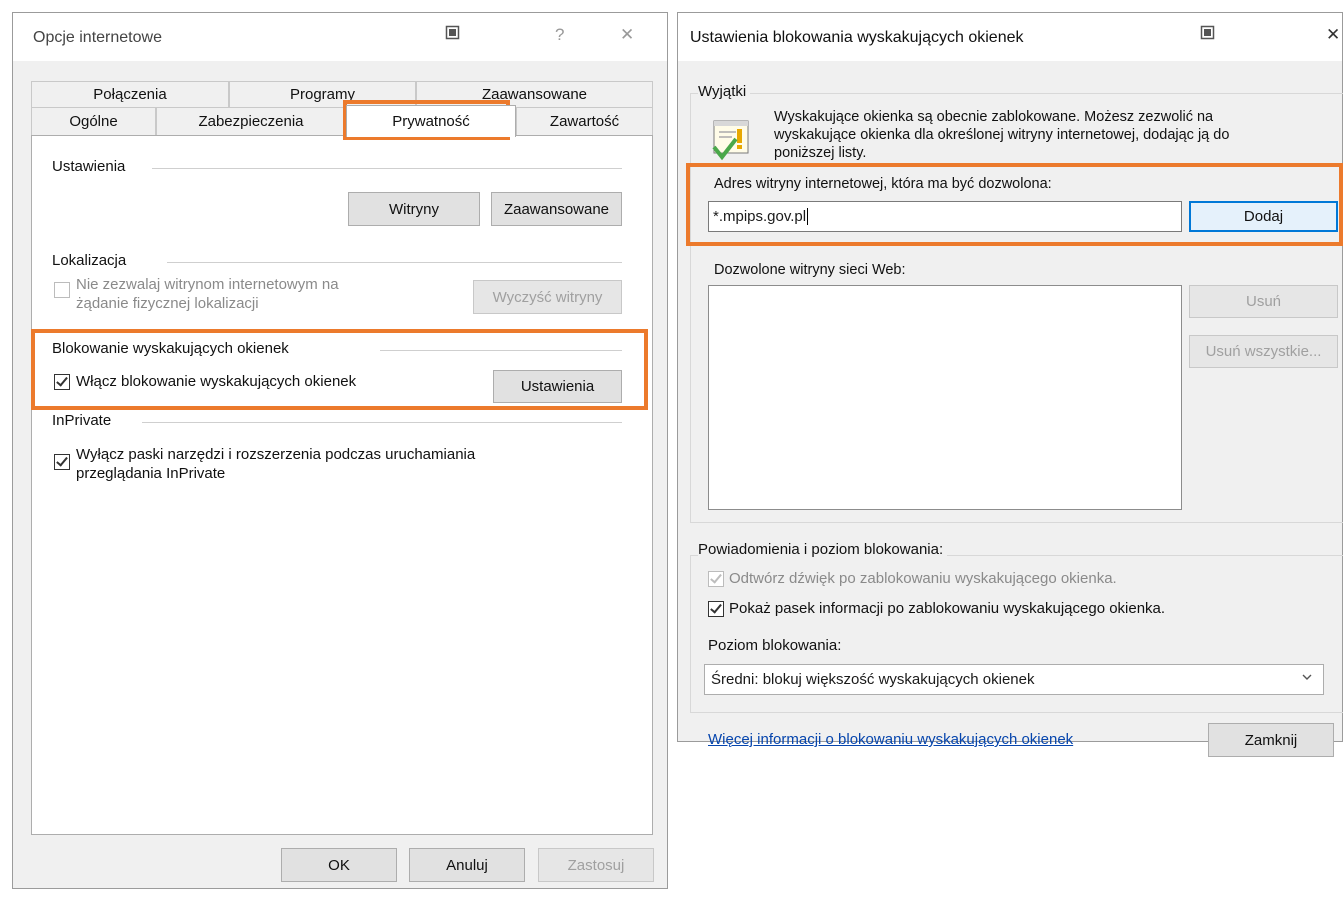 Image resolution: width=1343 pixels, height=899 pixels. Describe the element at coordinates (1014, 204) in the screenshot. I see `address-section-highlight` at that location.